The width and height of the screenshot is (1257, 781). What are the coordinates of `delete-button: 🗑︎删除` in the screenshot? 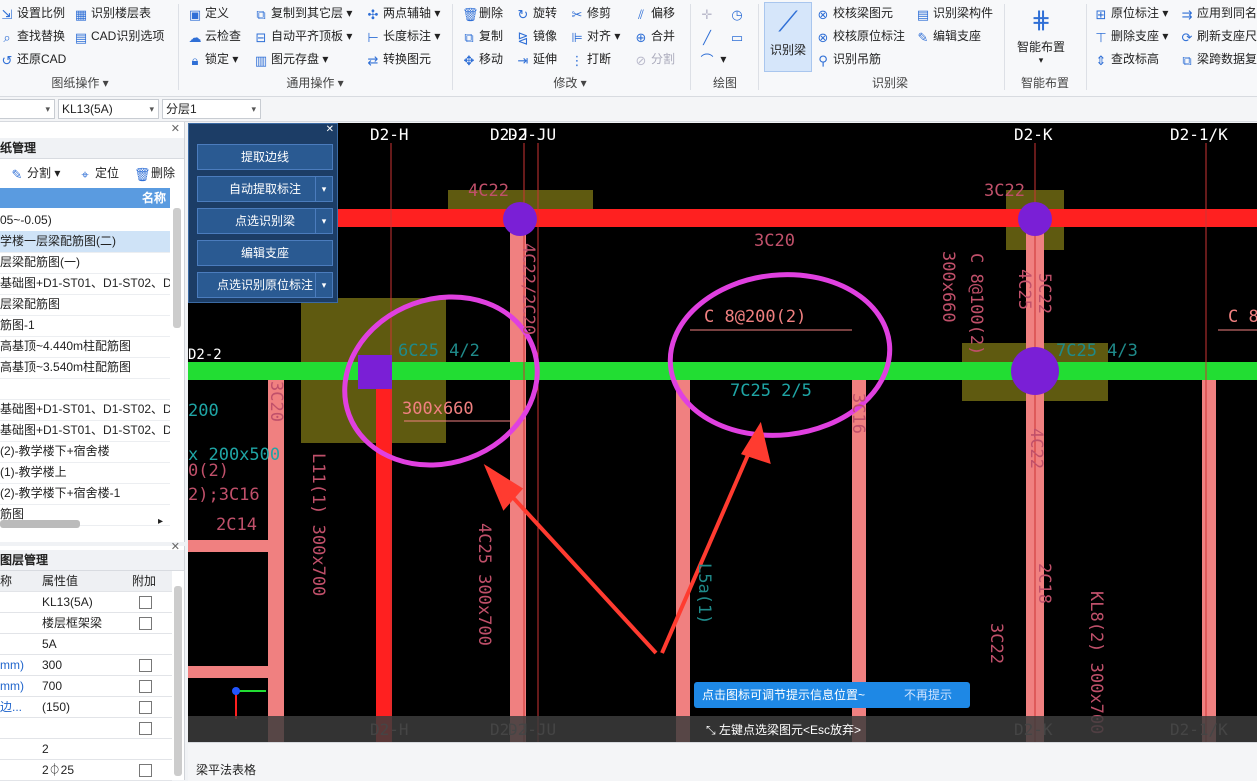 It's located at (482, 13).